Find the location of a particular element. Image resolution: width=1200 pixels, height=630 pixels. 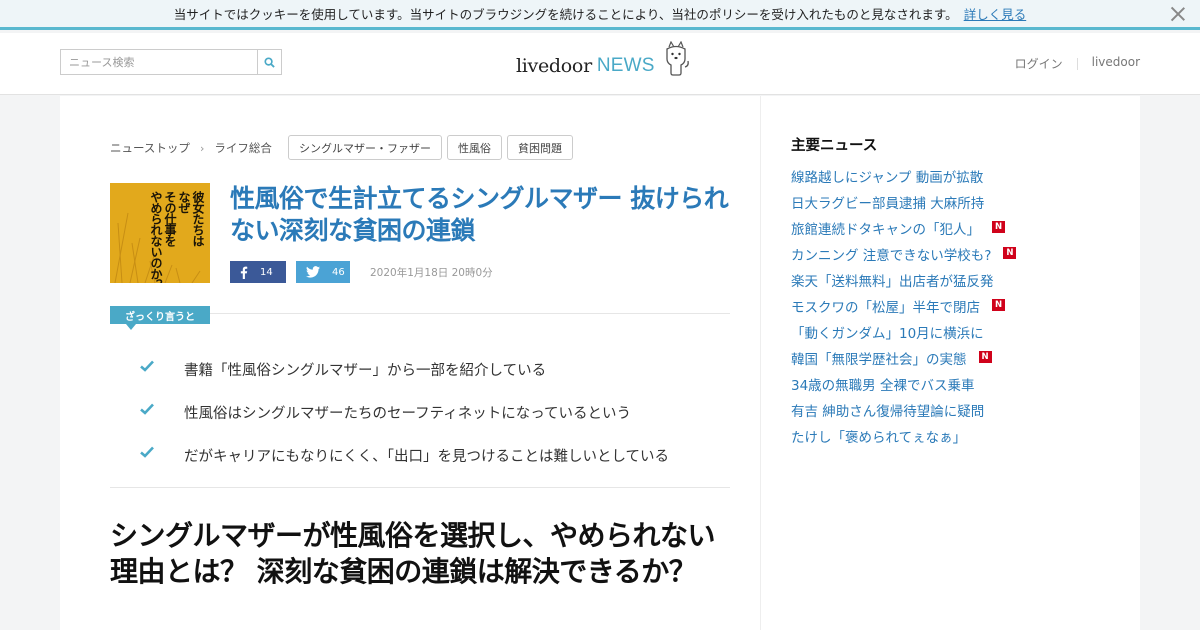

news-item: カンニング 注意できない学校も? N is located at coordinates (904, 254).